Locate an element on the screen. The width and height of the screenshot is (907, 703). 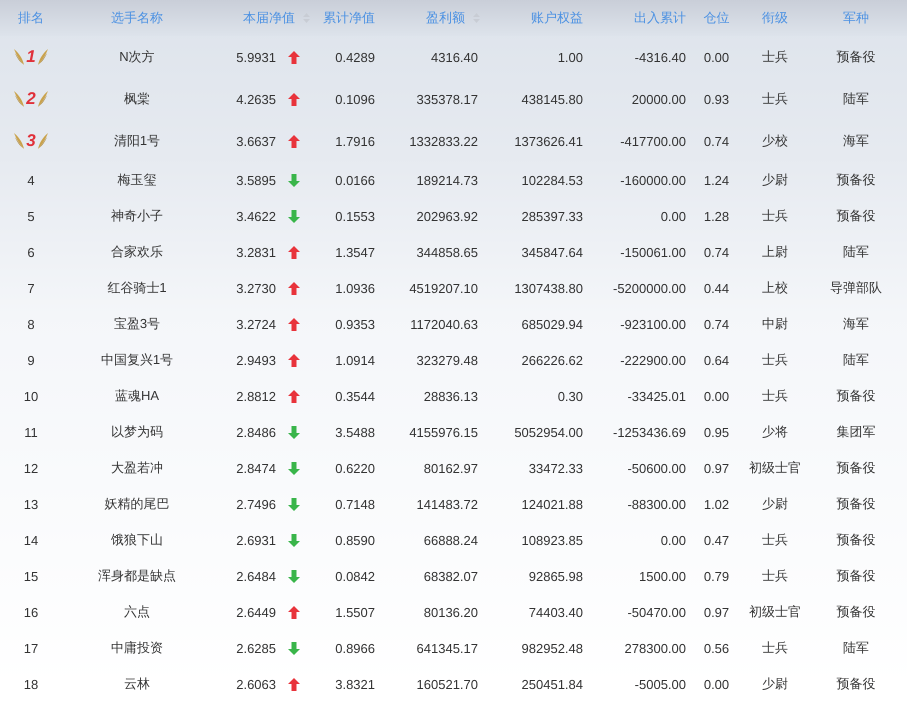
profit-cell: 1172040.63 is located at coordinates (444, 324).